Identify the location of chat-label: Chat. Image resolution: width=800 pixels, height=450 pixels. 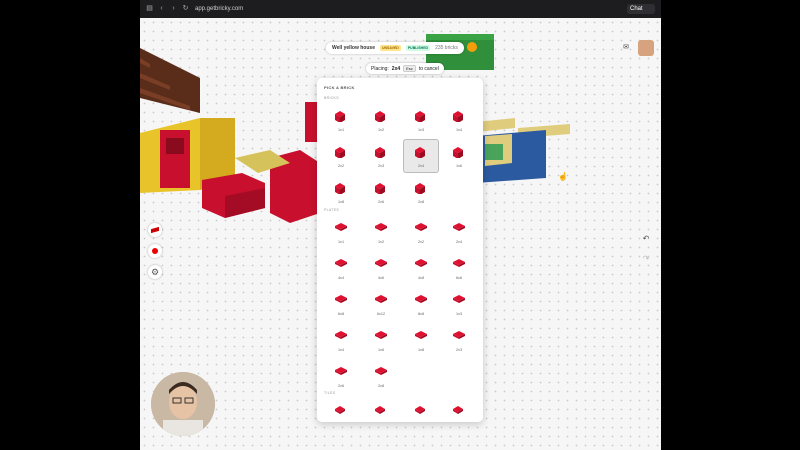
(636, 9).